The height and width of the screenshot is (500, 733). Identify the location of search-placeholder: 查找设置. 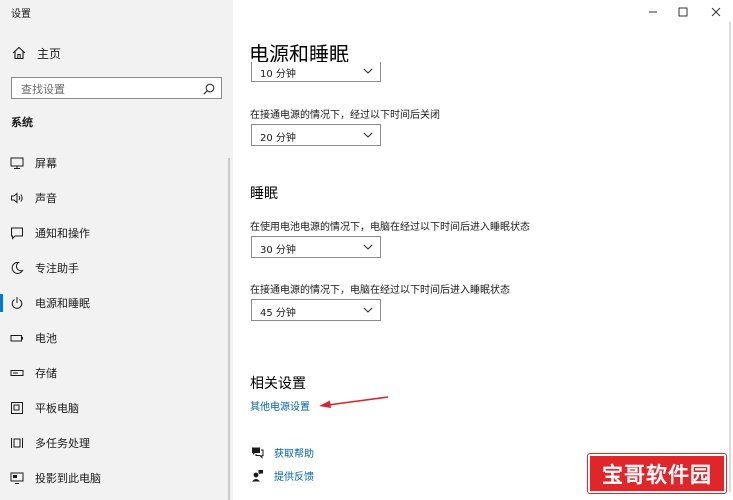
(43, 89).